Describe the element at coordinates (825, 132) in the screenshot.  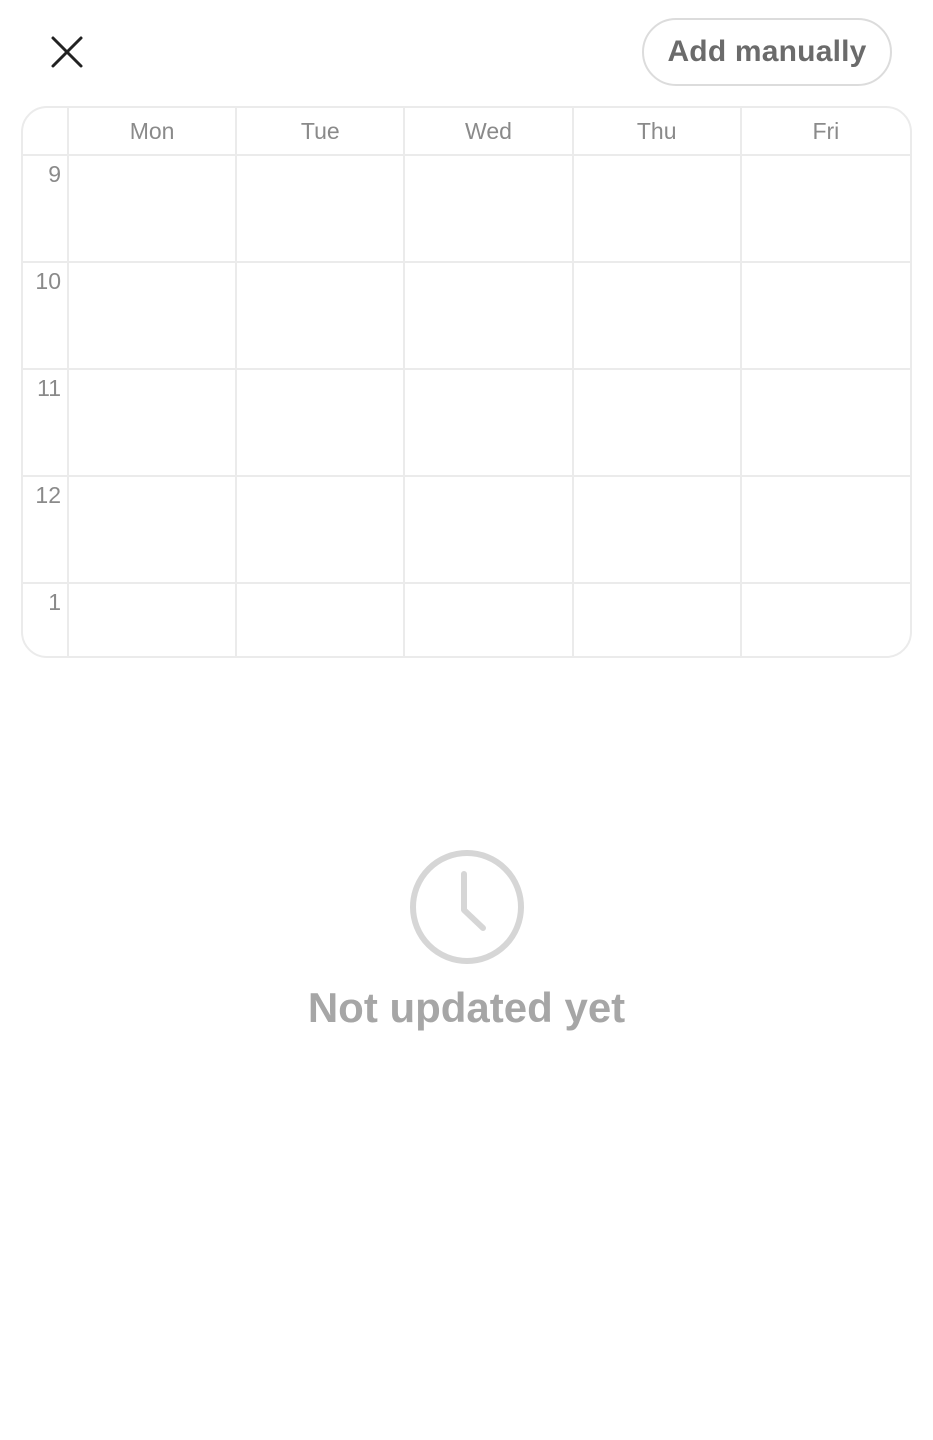
I see `day-header-fri: Fri` at that location.